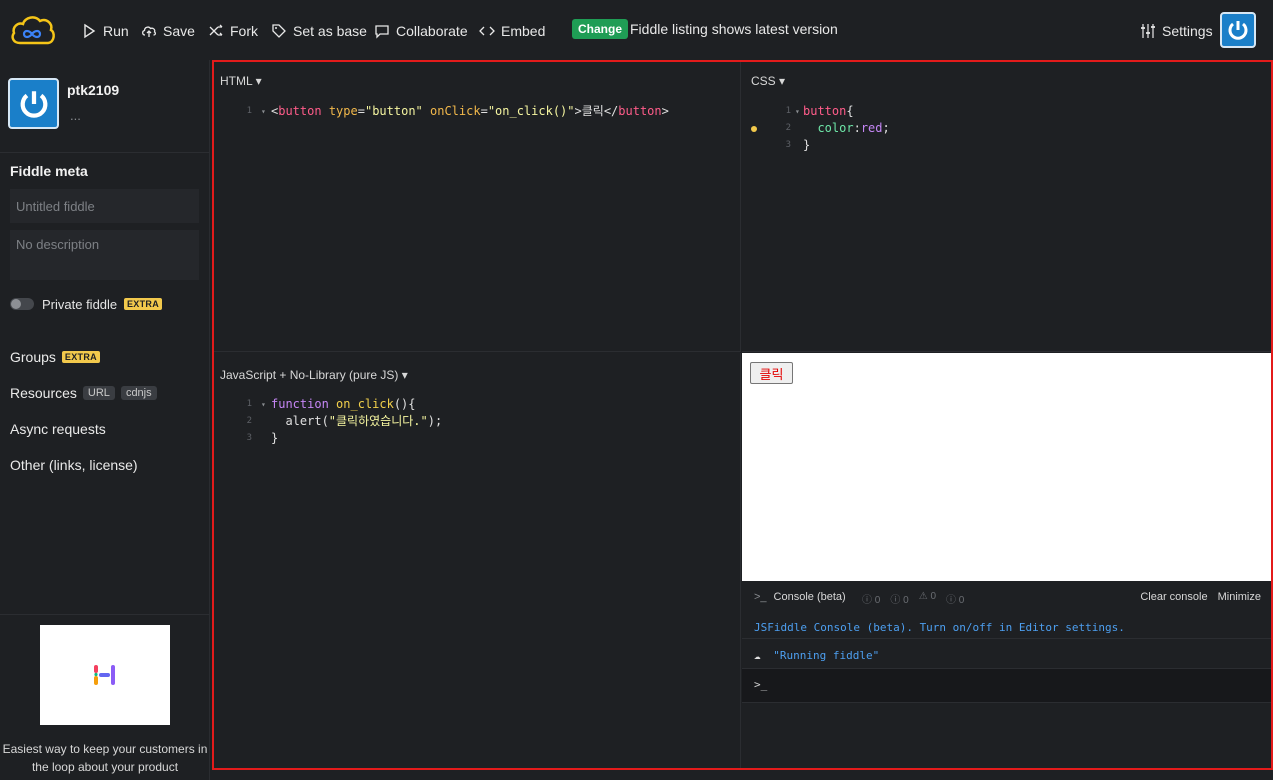 The height and width of the screenshot is (780, 1273). I want to click on save-button: Save, so click(168, 31).